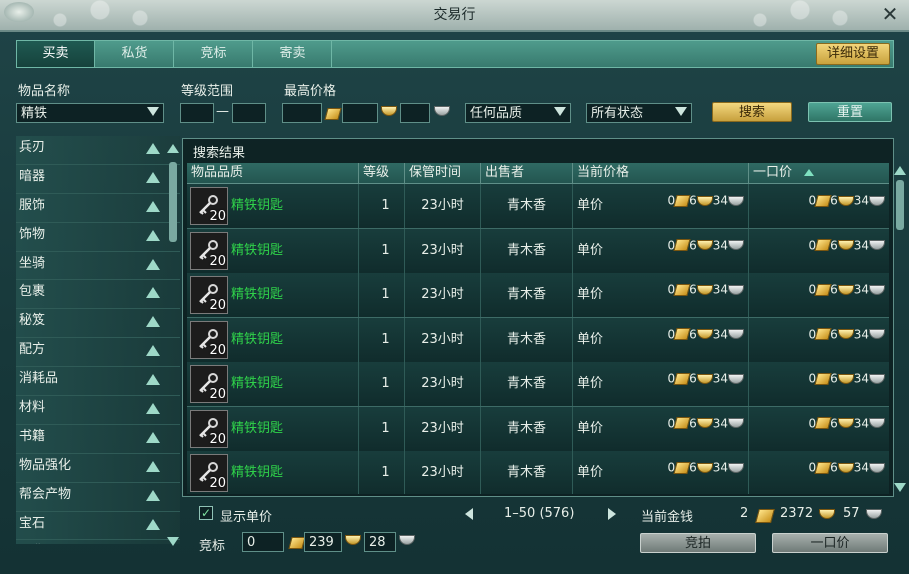 Image resolution: width=909 pixels, height=574 pixels. What do you see at coordinates (98, 150) in the screenshot?
I see `category-item: 兵刃` at bounding box center [98, 150].